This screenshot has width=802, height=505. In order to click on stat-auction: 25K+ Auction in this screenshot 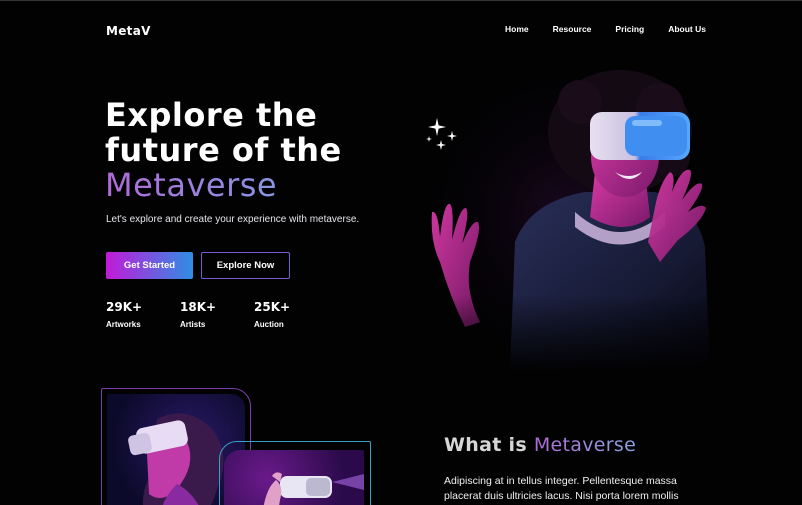, I will do `click(291, 314)`.